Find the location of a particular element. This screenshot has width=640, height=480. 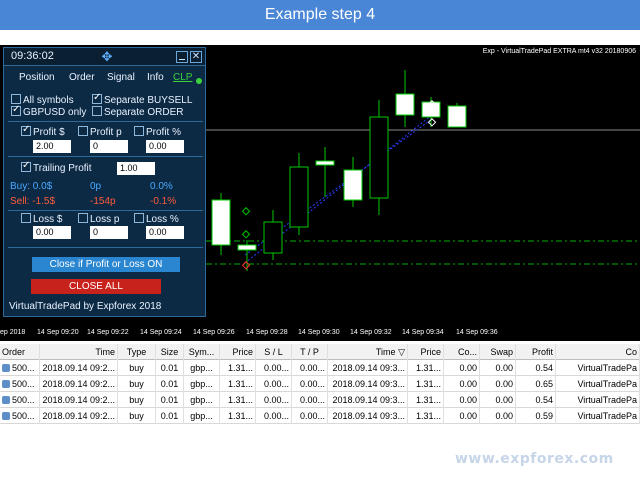

profit-percent-checkbox is located at coordinates (139, 131).